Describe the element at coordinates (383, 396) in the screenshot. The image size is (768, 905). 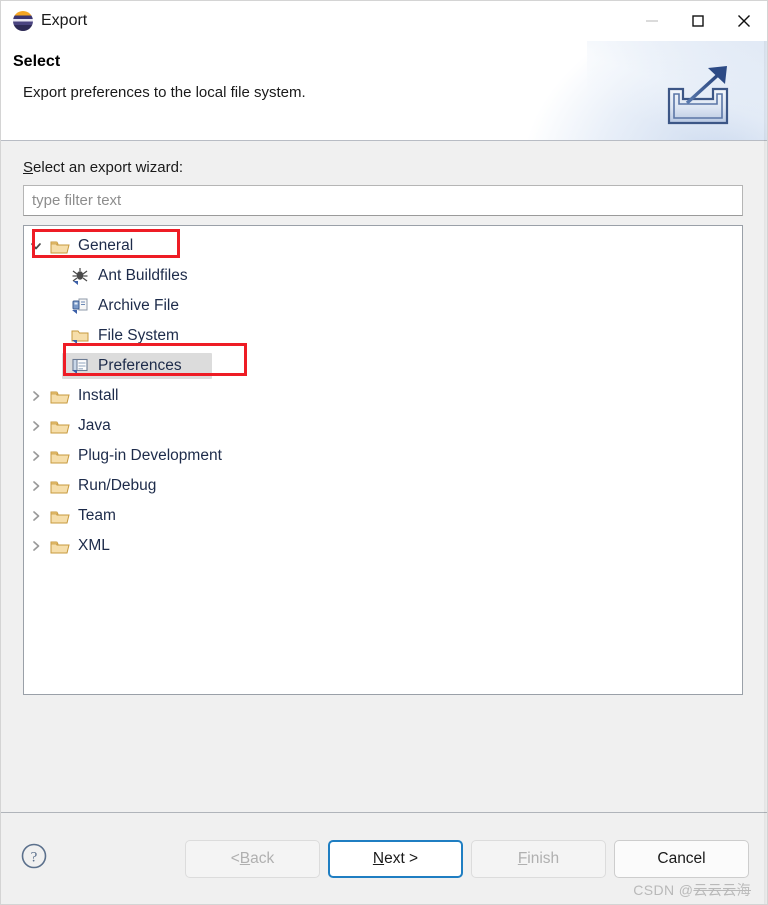
I see `tree-item-install: Install` at that location.